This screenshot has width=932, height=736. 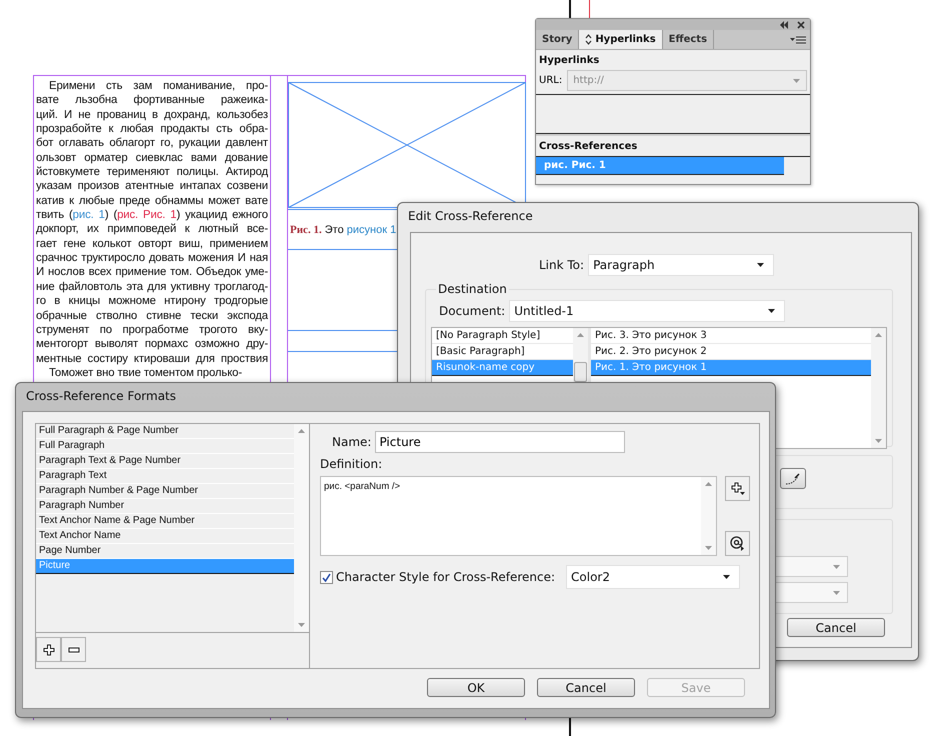 I want to click on body-paragraph: Томожет вно твие томентом пролько-, so click(x=145, y=373).